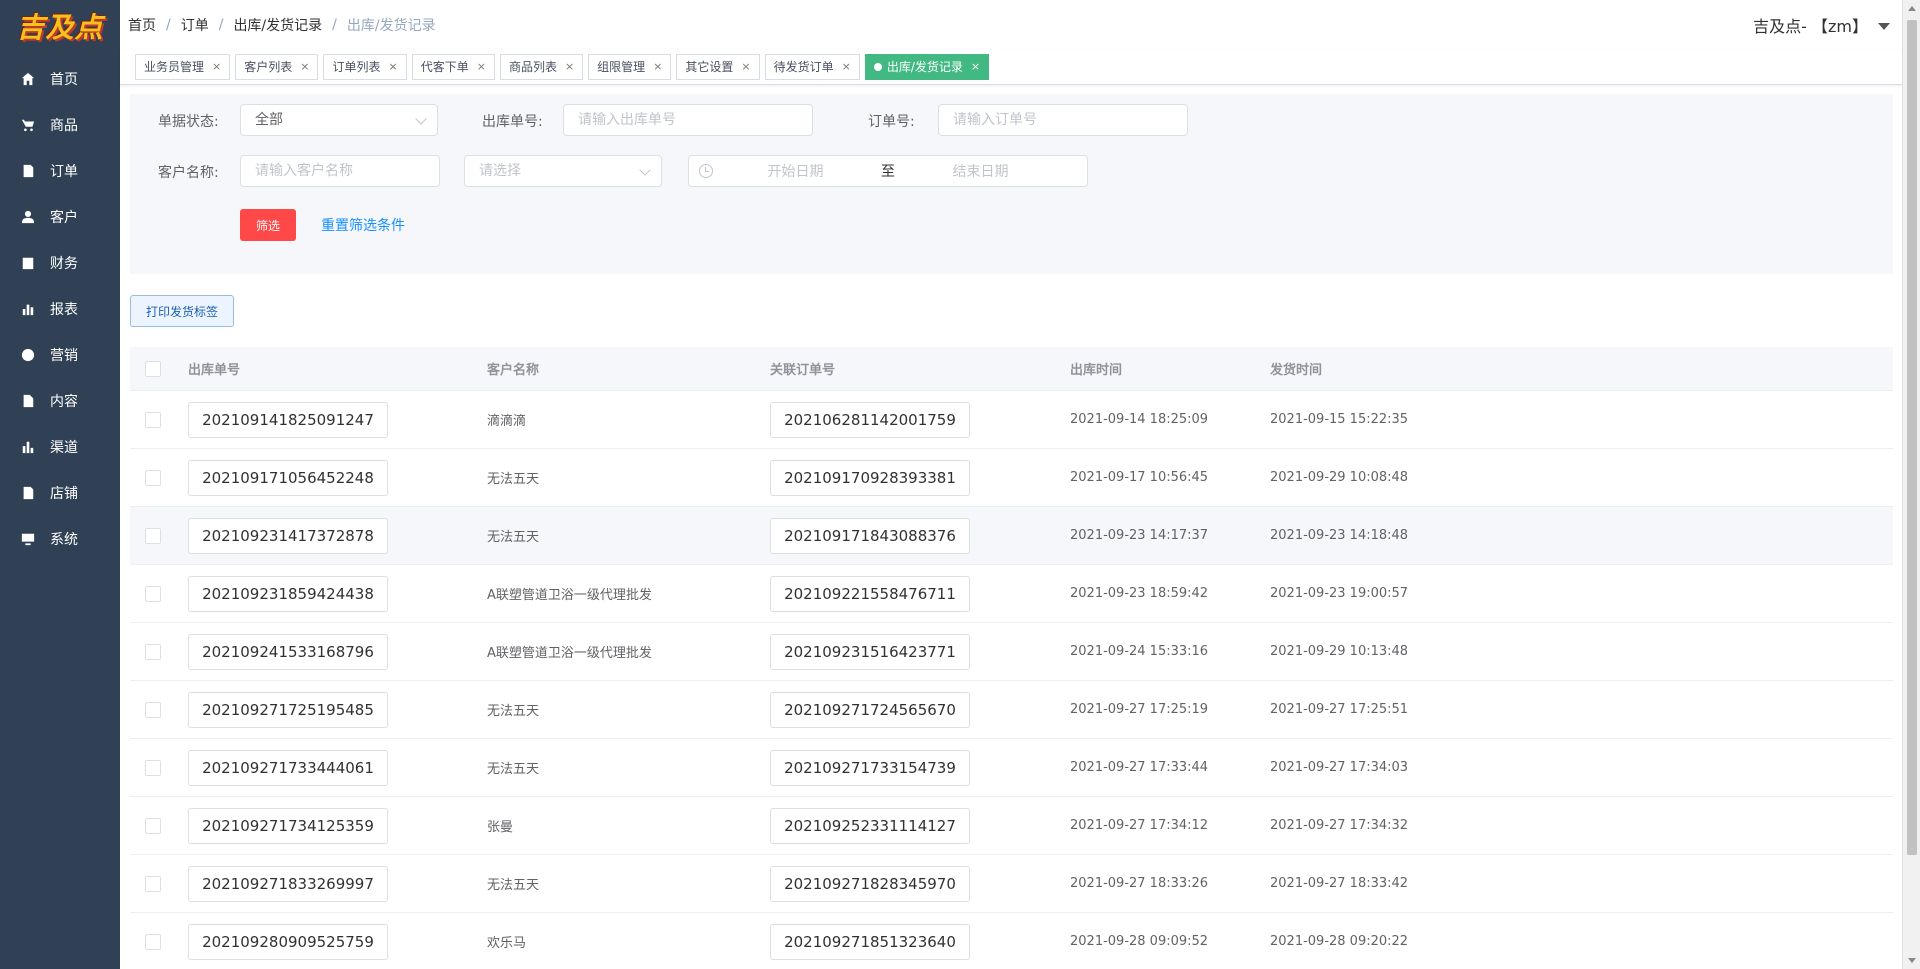 The height and width of the screenshot is (969, 1920). Describe the element at coordinates (288, 941) in the screenshot. I see `outbound-no-cell: 202109280909525759` at that location.